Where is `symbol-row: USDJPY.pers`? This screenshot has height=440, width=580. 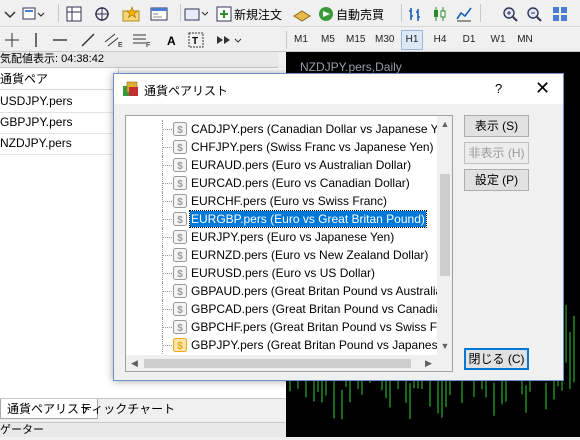
symbol-row: USDJPY.pers is located at coordinates (60, 101).